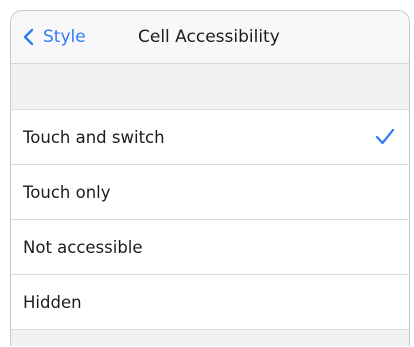 This screenshot has width=414, height=347. Describe the element at coordinates (210, 87) in the screenshot. I see `section-header-spacer` at that location.